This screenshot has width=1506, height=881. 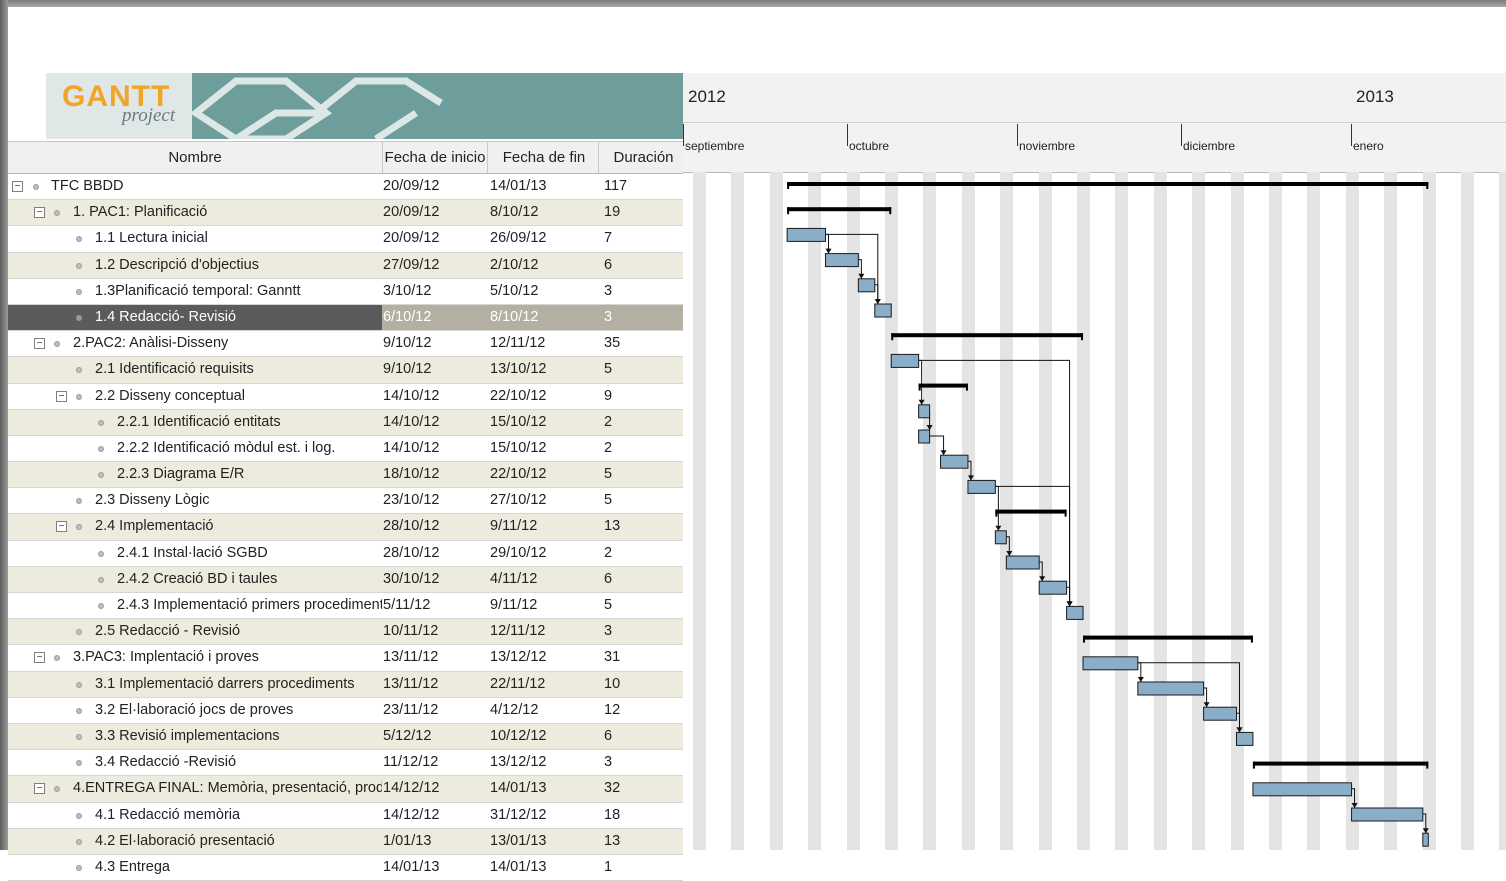 What do you see at coordinates (544, 265) in the screenshot?
I see `task-end-date: 2/10/12` at bounding box center [544, 265].